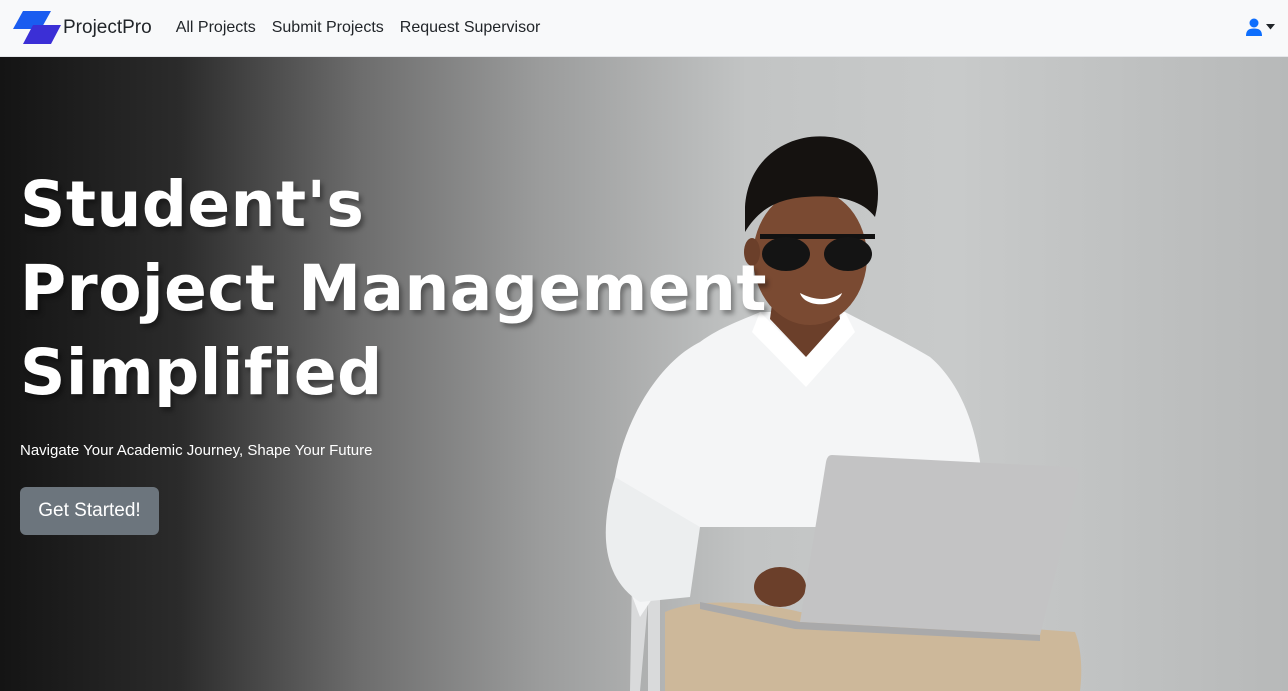  What do you see at coordinates (1270, 27) in the screenshot?
I see `caret-down-icon` at bounding box center [1270, 27].